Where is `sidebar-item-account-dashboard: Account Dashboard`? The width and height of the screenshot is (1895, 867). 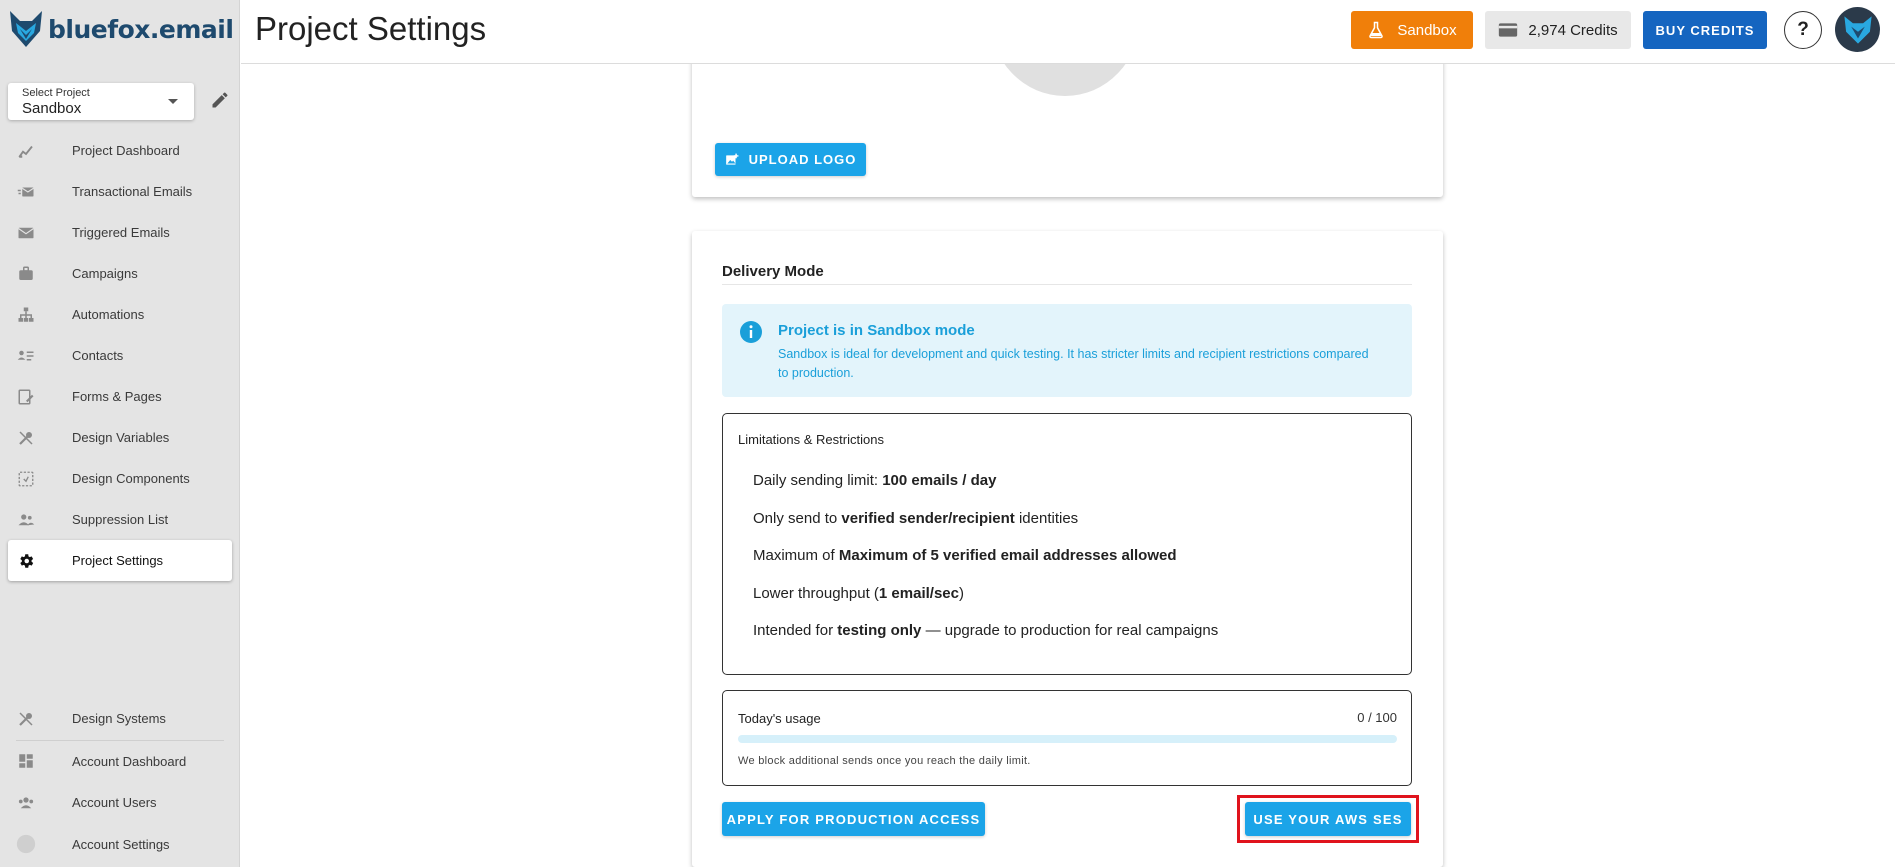 sidebar-item-account-dashboard: Account Dashboard is located at coordinates (120, 762).